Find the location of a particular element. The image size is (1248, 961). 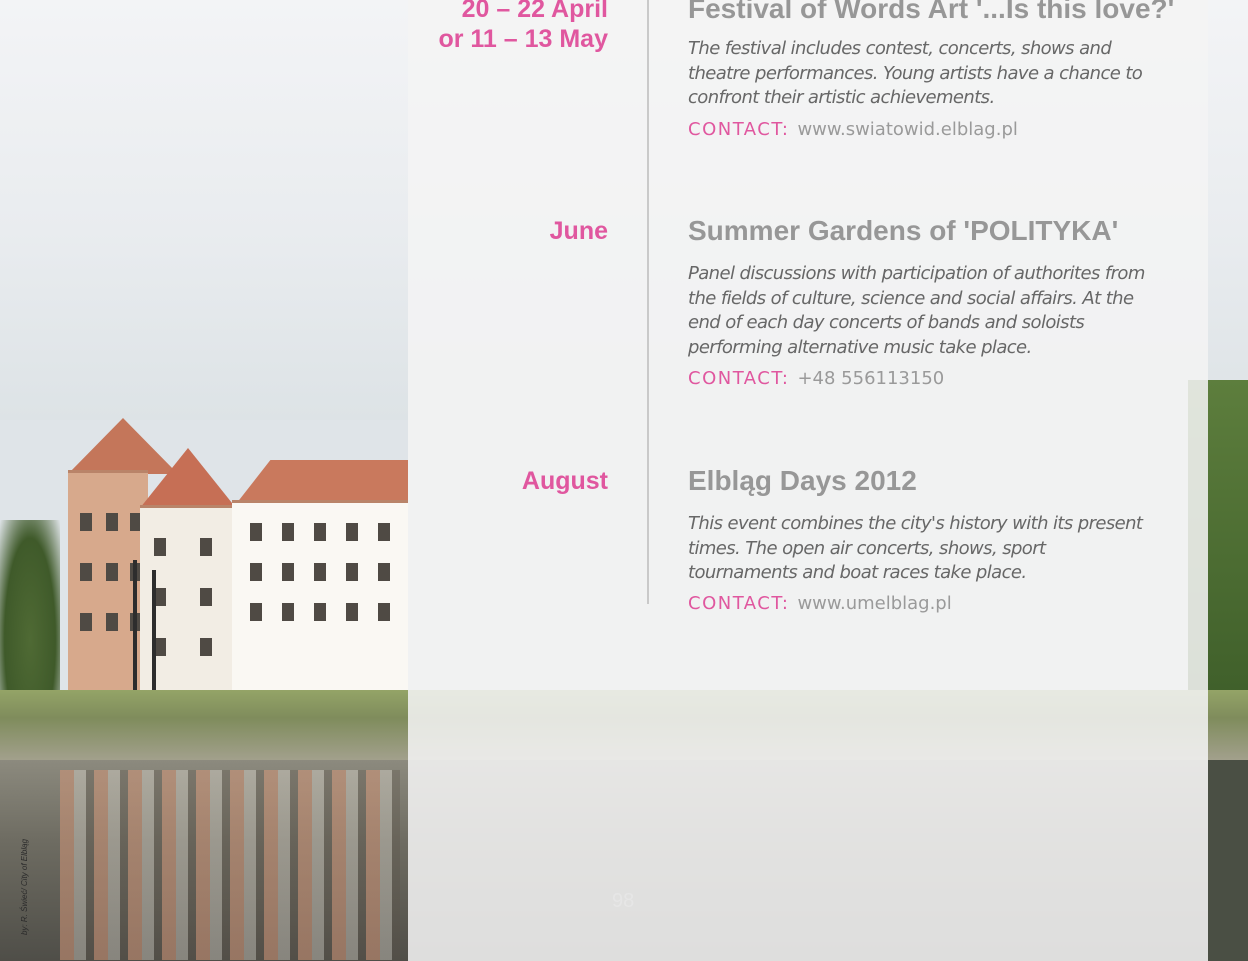

river-reflection is located at coordinates (230, 865).